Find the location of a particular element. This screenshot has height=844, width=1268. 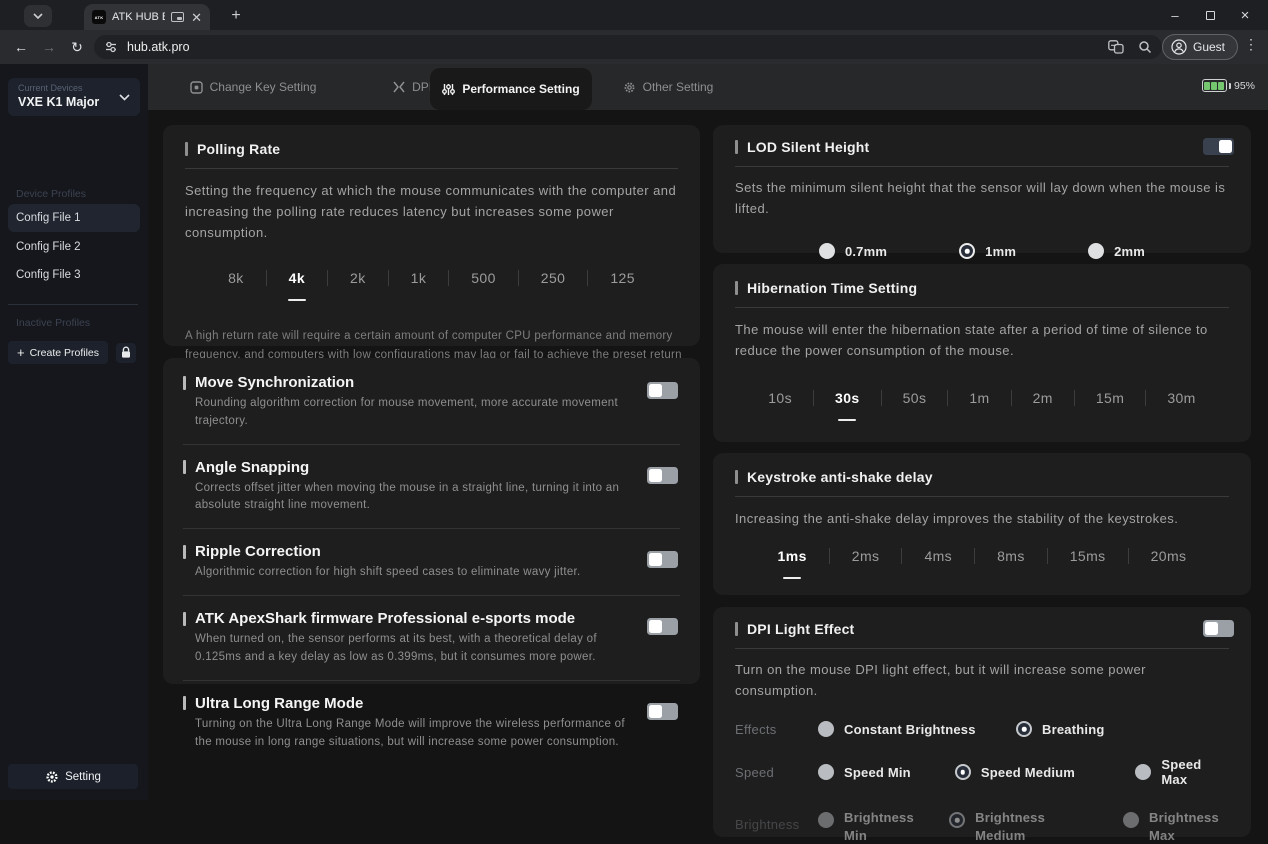

search-icon is located at coordinates (1145, 47).